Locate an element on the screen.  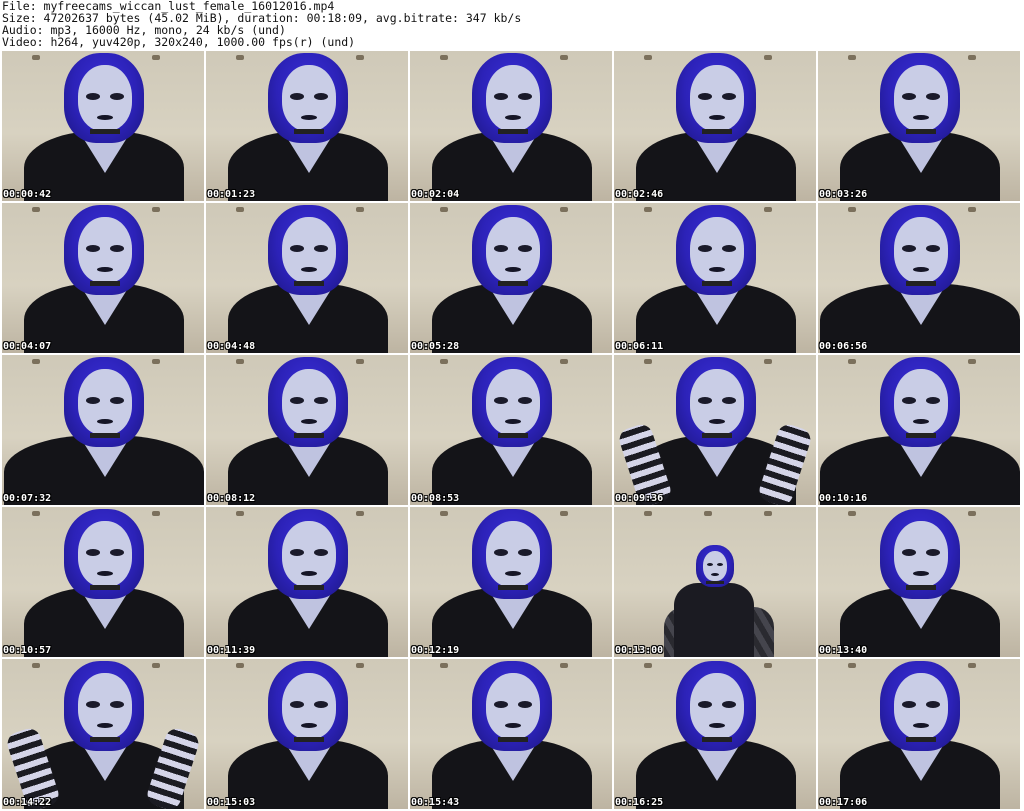
video-thumbnail: 00:02:46 is located at coordinates (715, 126).